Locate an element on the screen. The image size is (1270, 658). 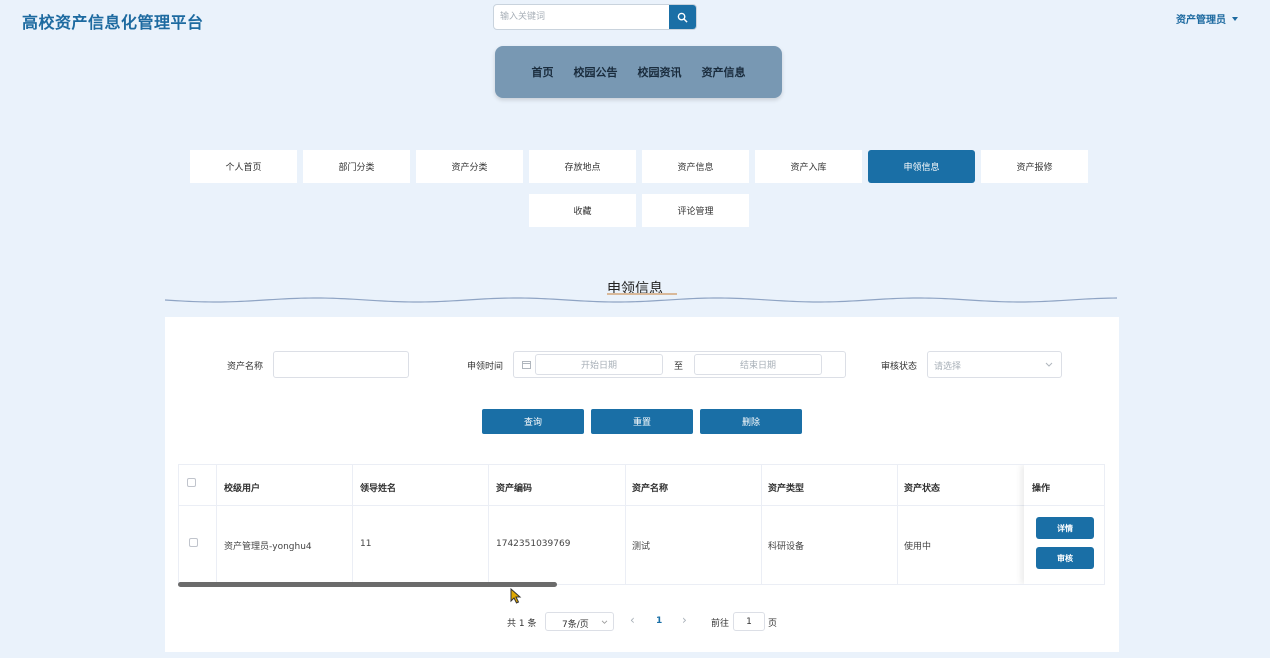
review-button: 审核 is located at coordinates (1065, 558).